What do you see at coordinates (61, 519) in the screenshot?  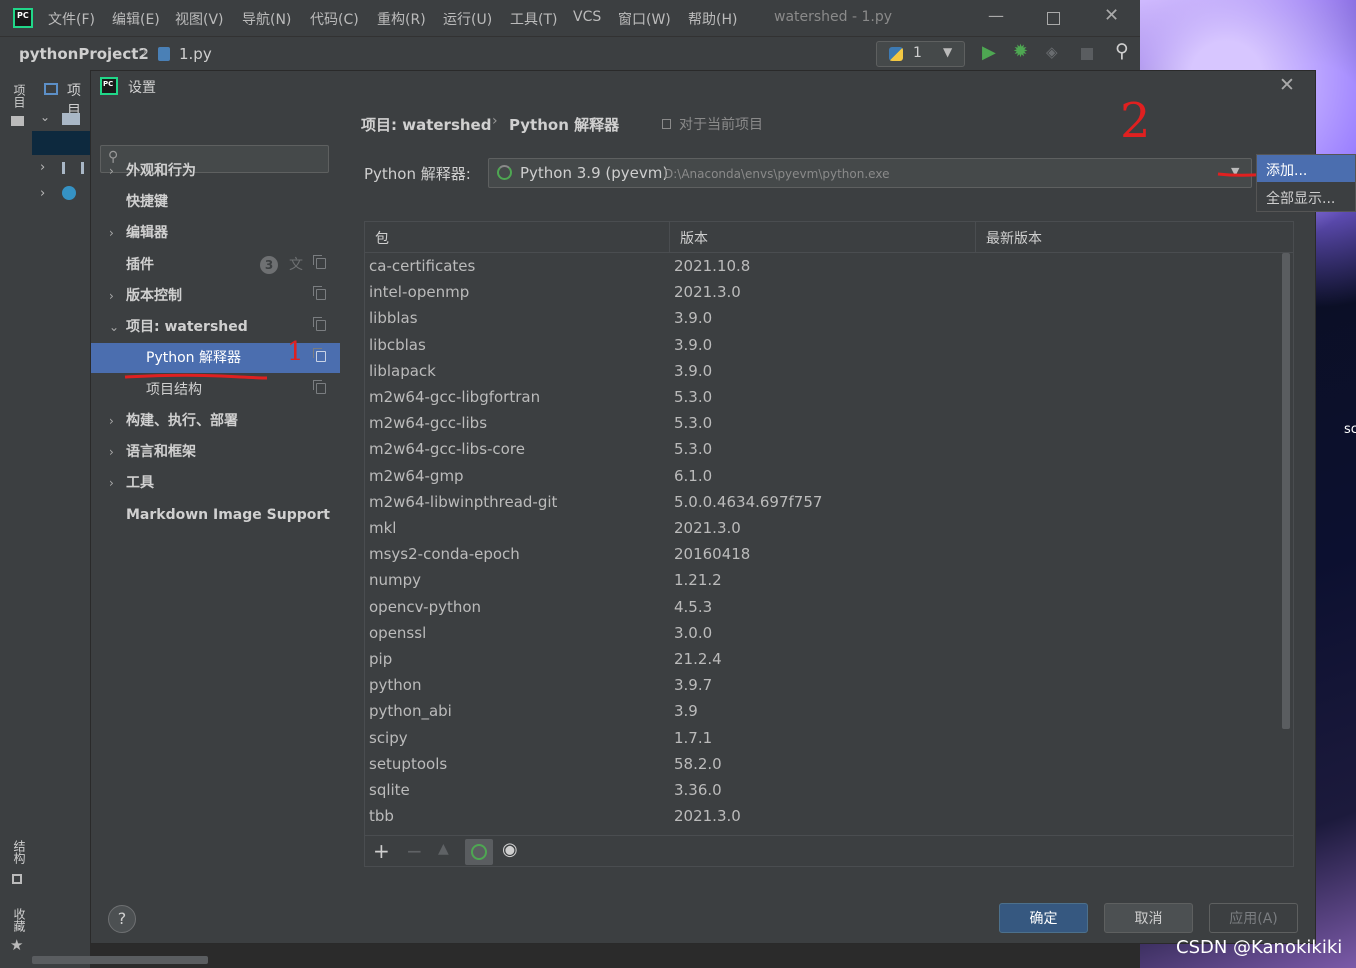 I see `project-panel: 项目 ⌄ › ›` at bounding box center [61, 519].